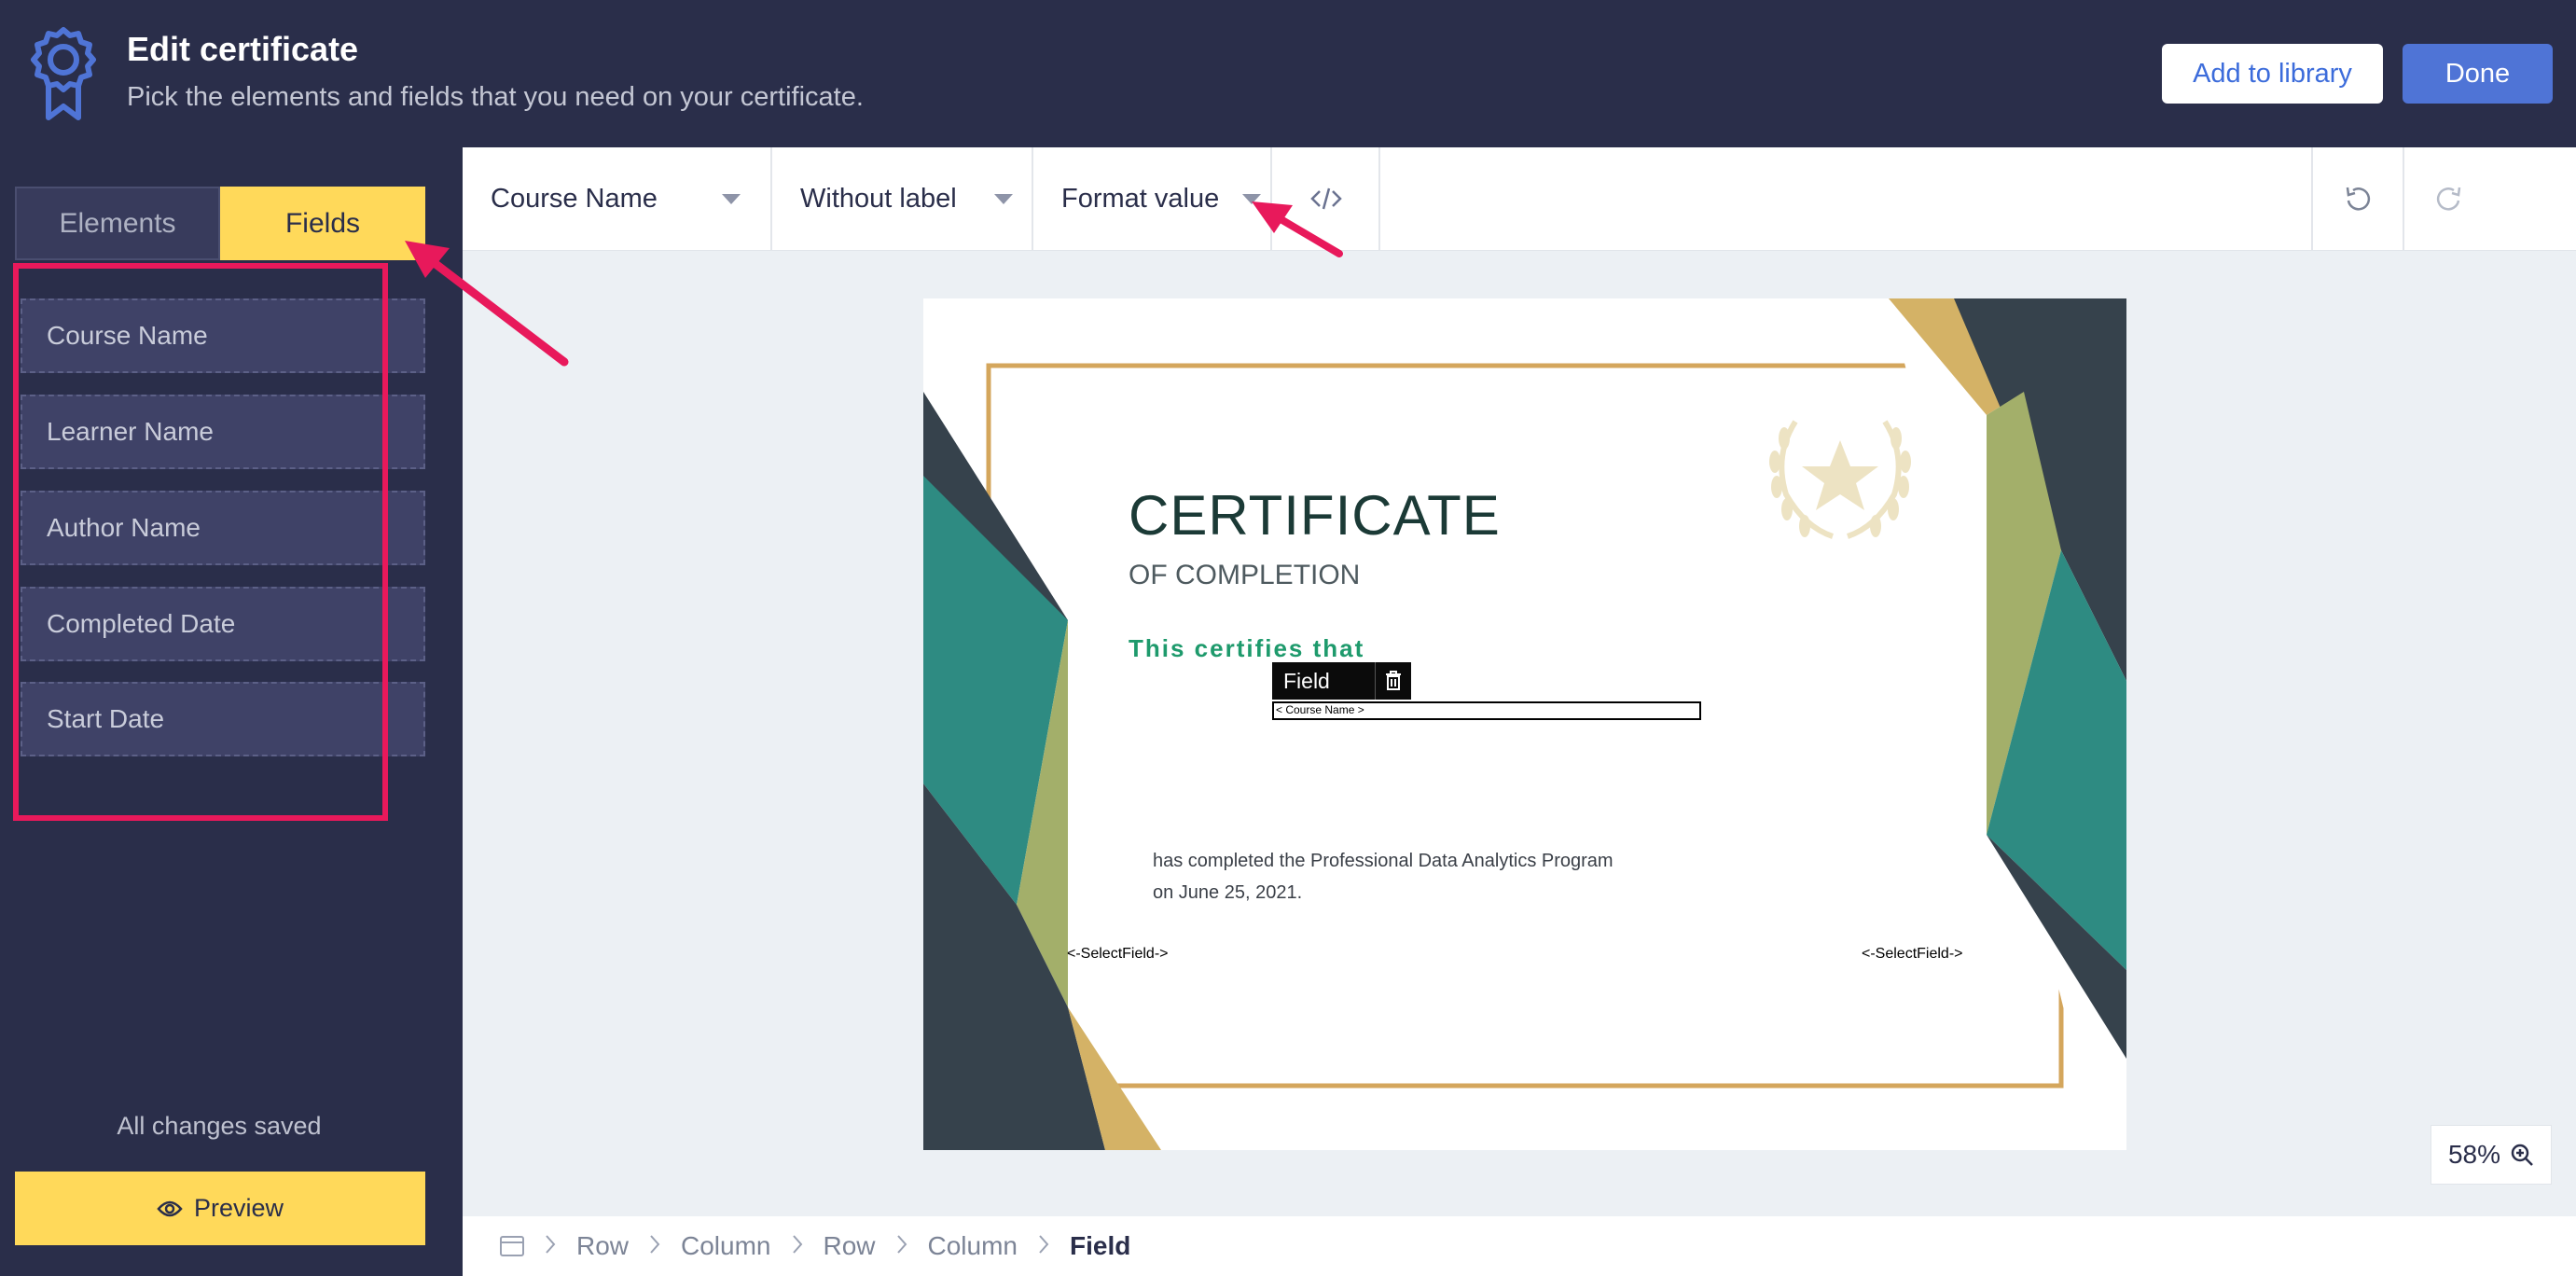 The height and width of the screenshot is (1276, 2576). I want to click on course-name-field-placeholder: < Course Name >, so click(1486, 710).